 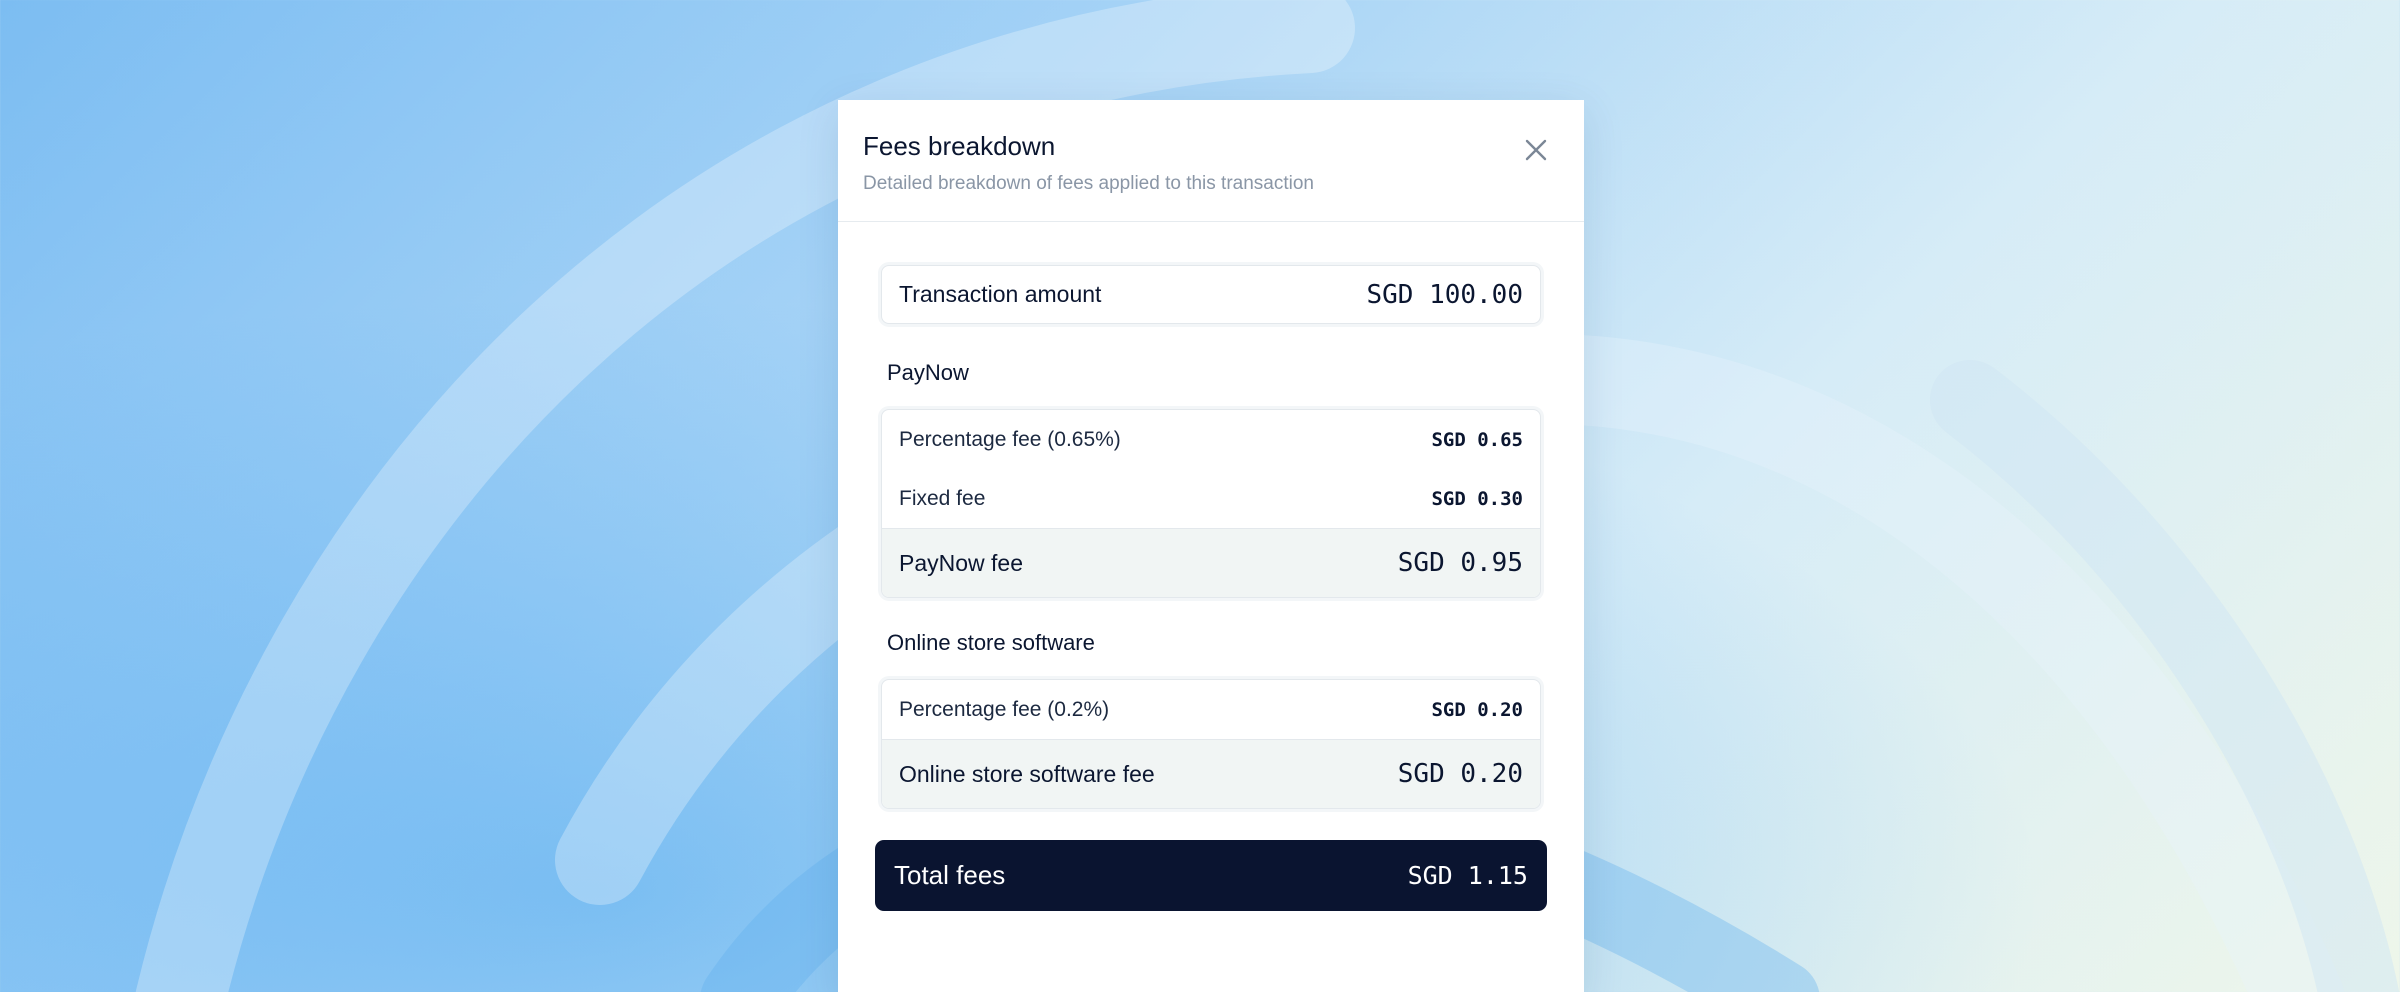 I want to click on total-fees-value: SGD 1.15, so click(x=1467, y=875).